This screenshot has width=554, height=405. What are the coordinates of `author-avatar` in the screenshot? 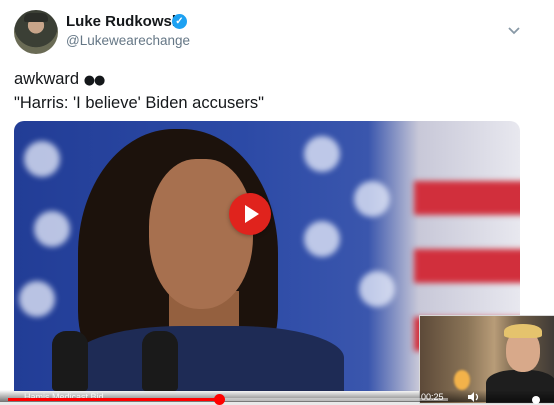 It's located at (36, 32).